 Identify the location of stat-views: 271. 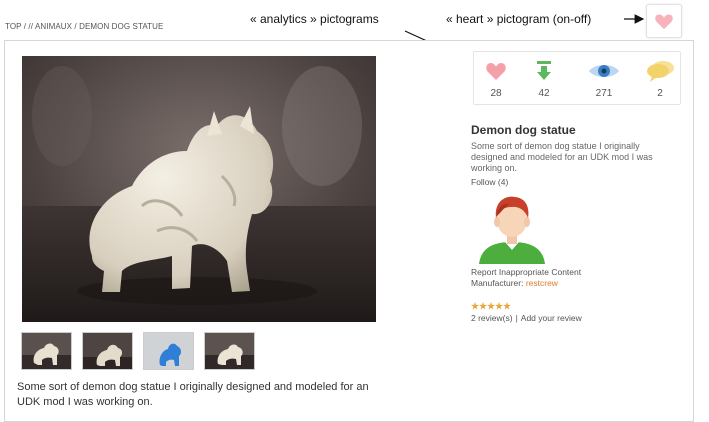
(604, 78).